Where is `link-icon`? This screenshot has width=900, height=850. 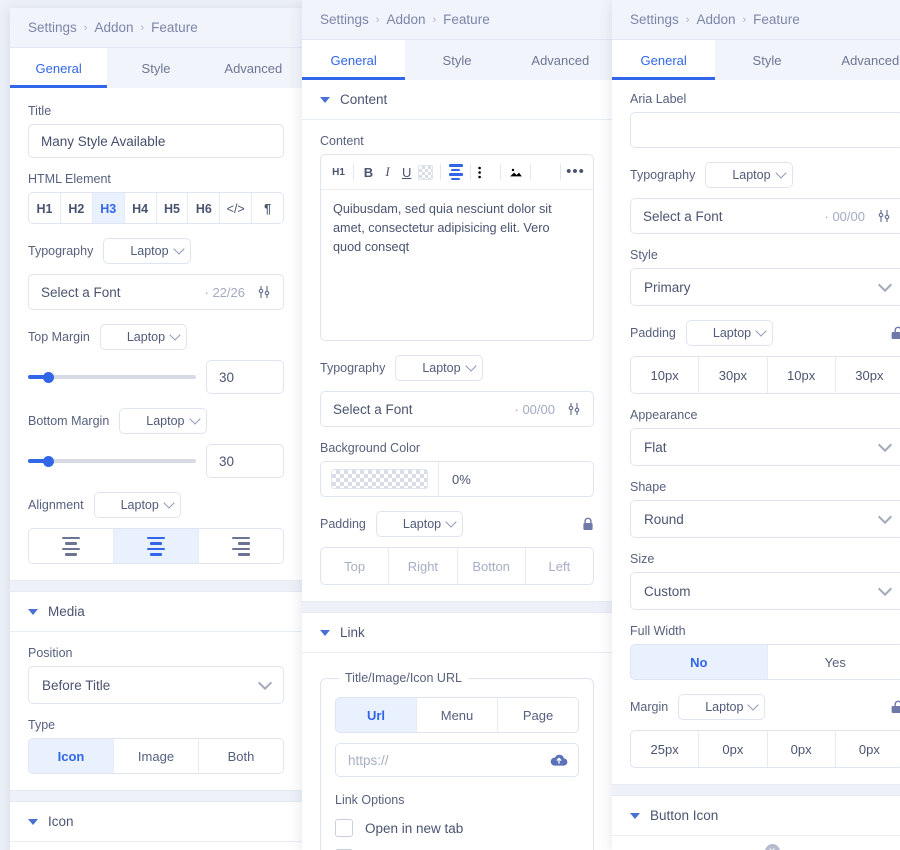 link-icon is located at coordinates (545, 172).